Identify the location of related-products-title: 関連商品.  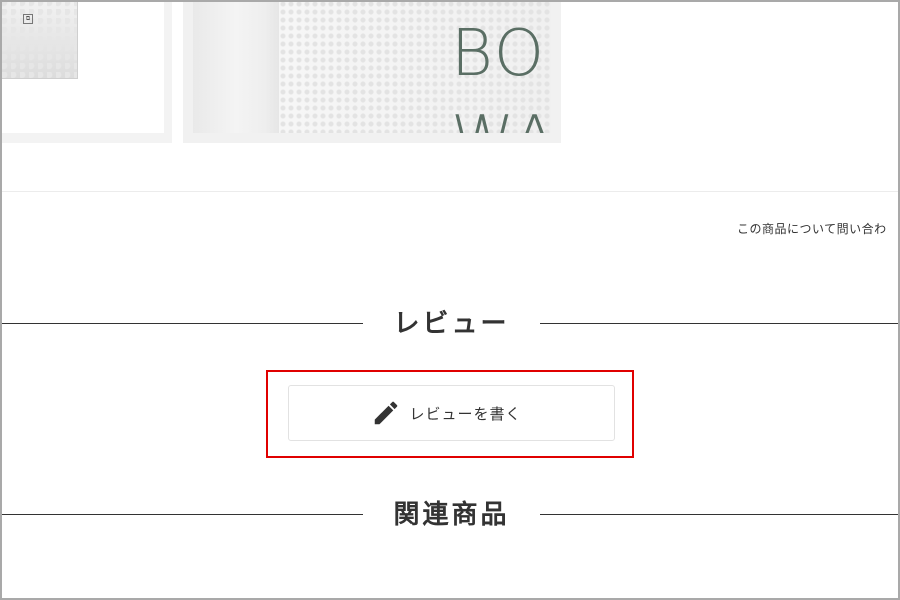
(451, 515).